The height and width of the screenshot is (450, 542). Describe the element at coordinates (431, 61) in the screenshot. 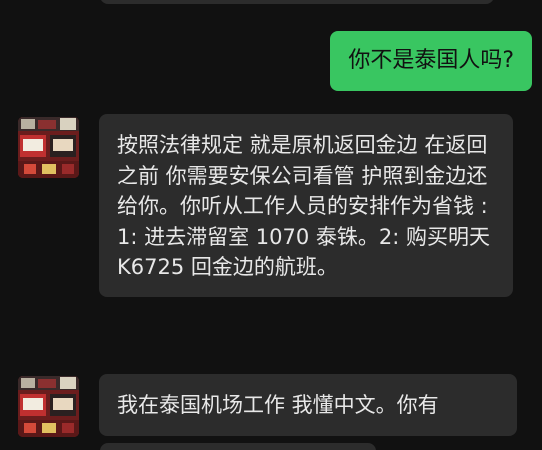

I see `outgoing-message-bubble: 你不是泰国人吗?` at that location.